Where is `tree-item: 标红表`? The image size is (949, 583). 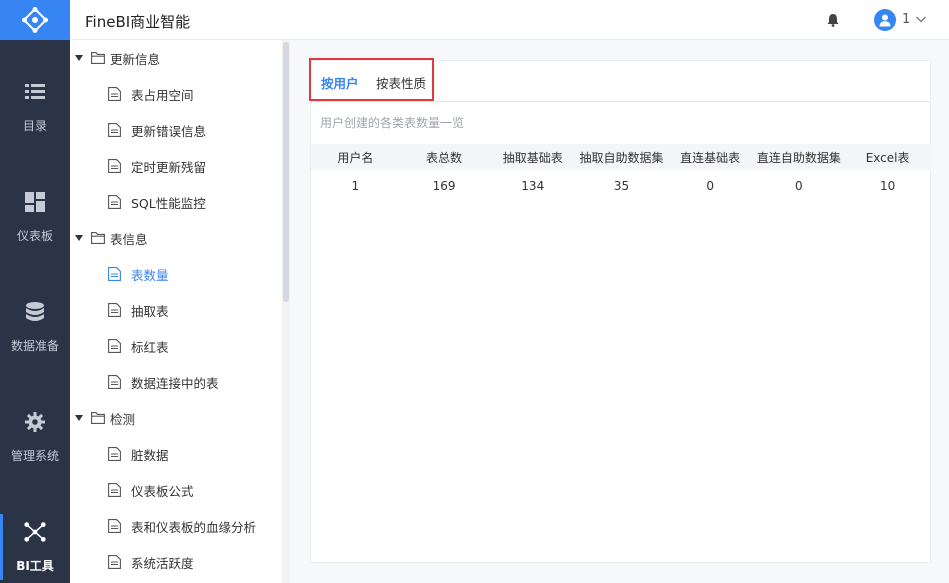 tree-item: 标红表 is located at coordinates (138, 346).